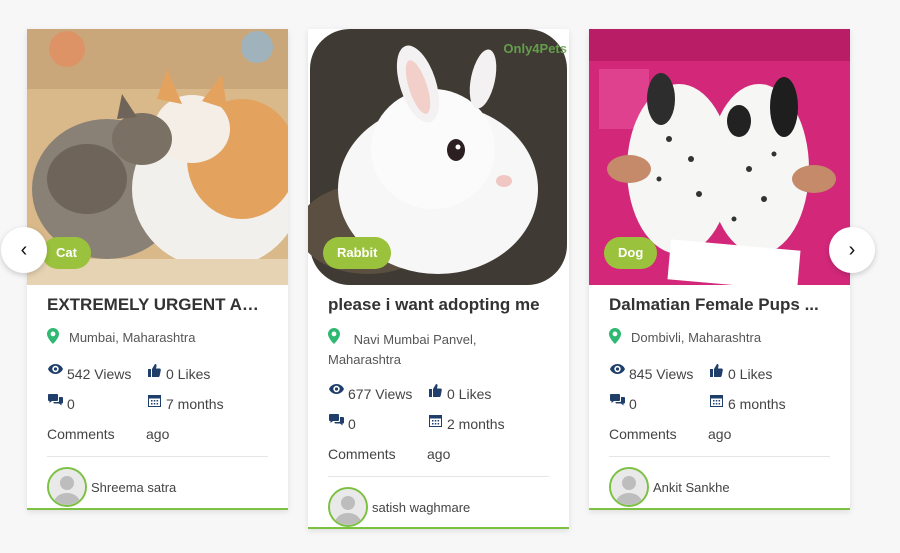 The image size is (900, 553). I want to click on listing-location: Mumbai, Maharashtra, so click(157, 339).